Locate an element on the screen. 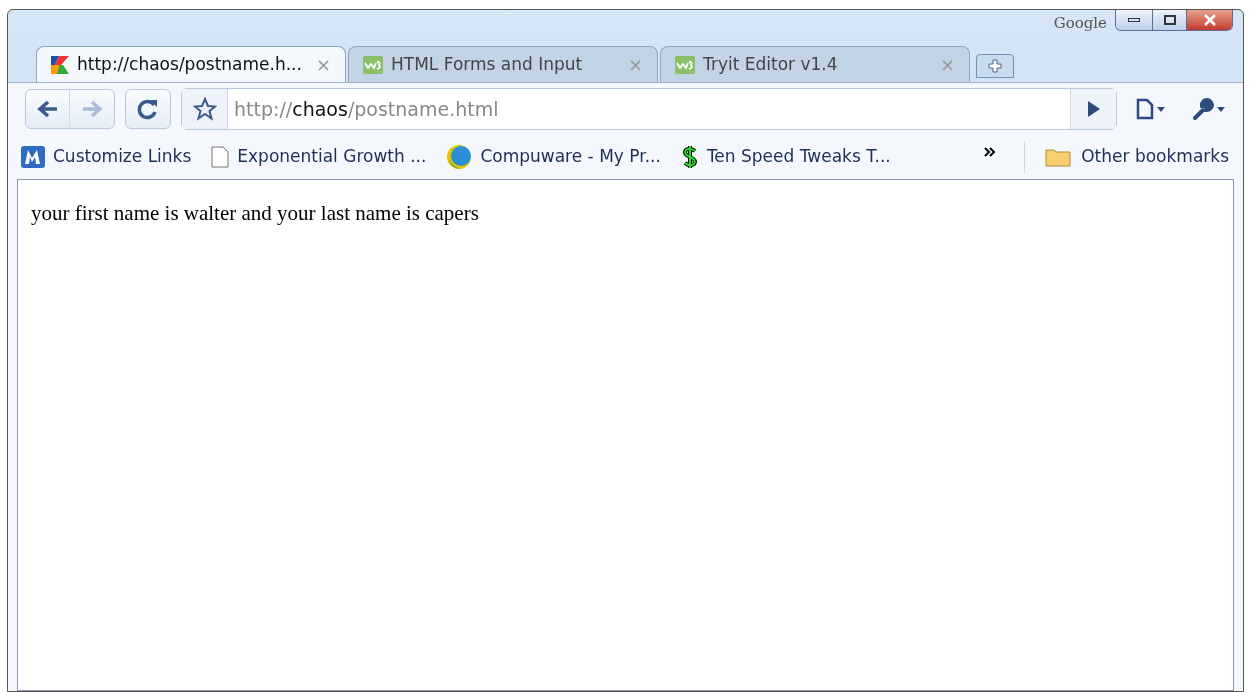  plus-icon is located at coordinates (995, 66).